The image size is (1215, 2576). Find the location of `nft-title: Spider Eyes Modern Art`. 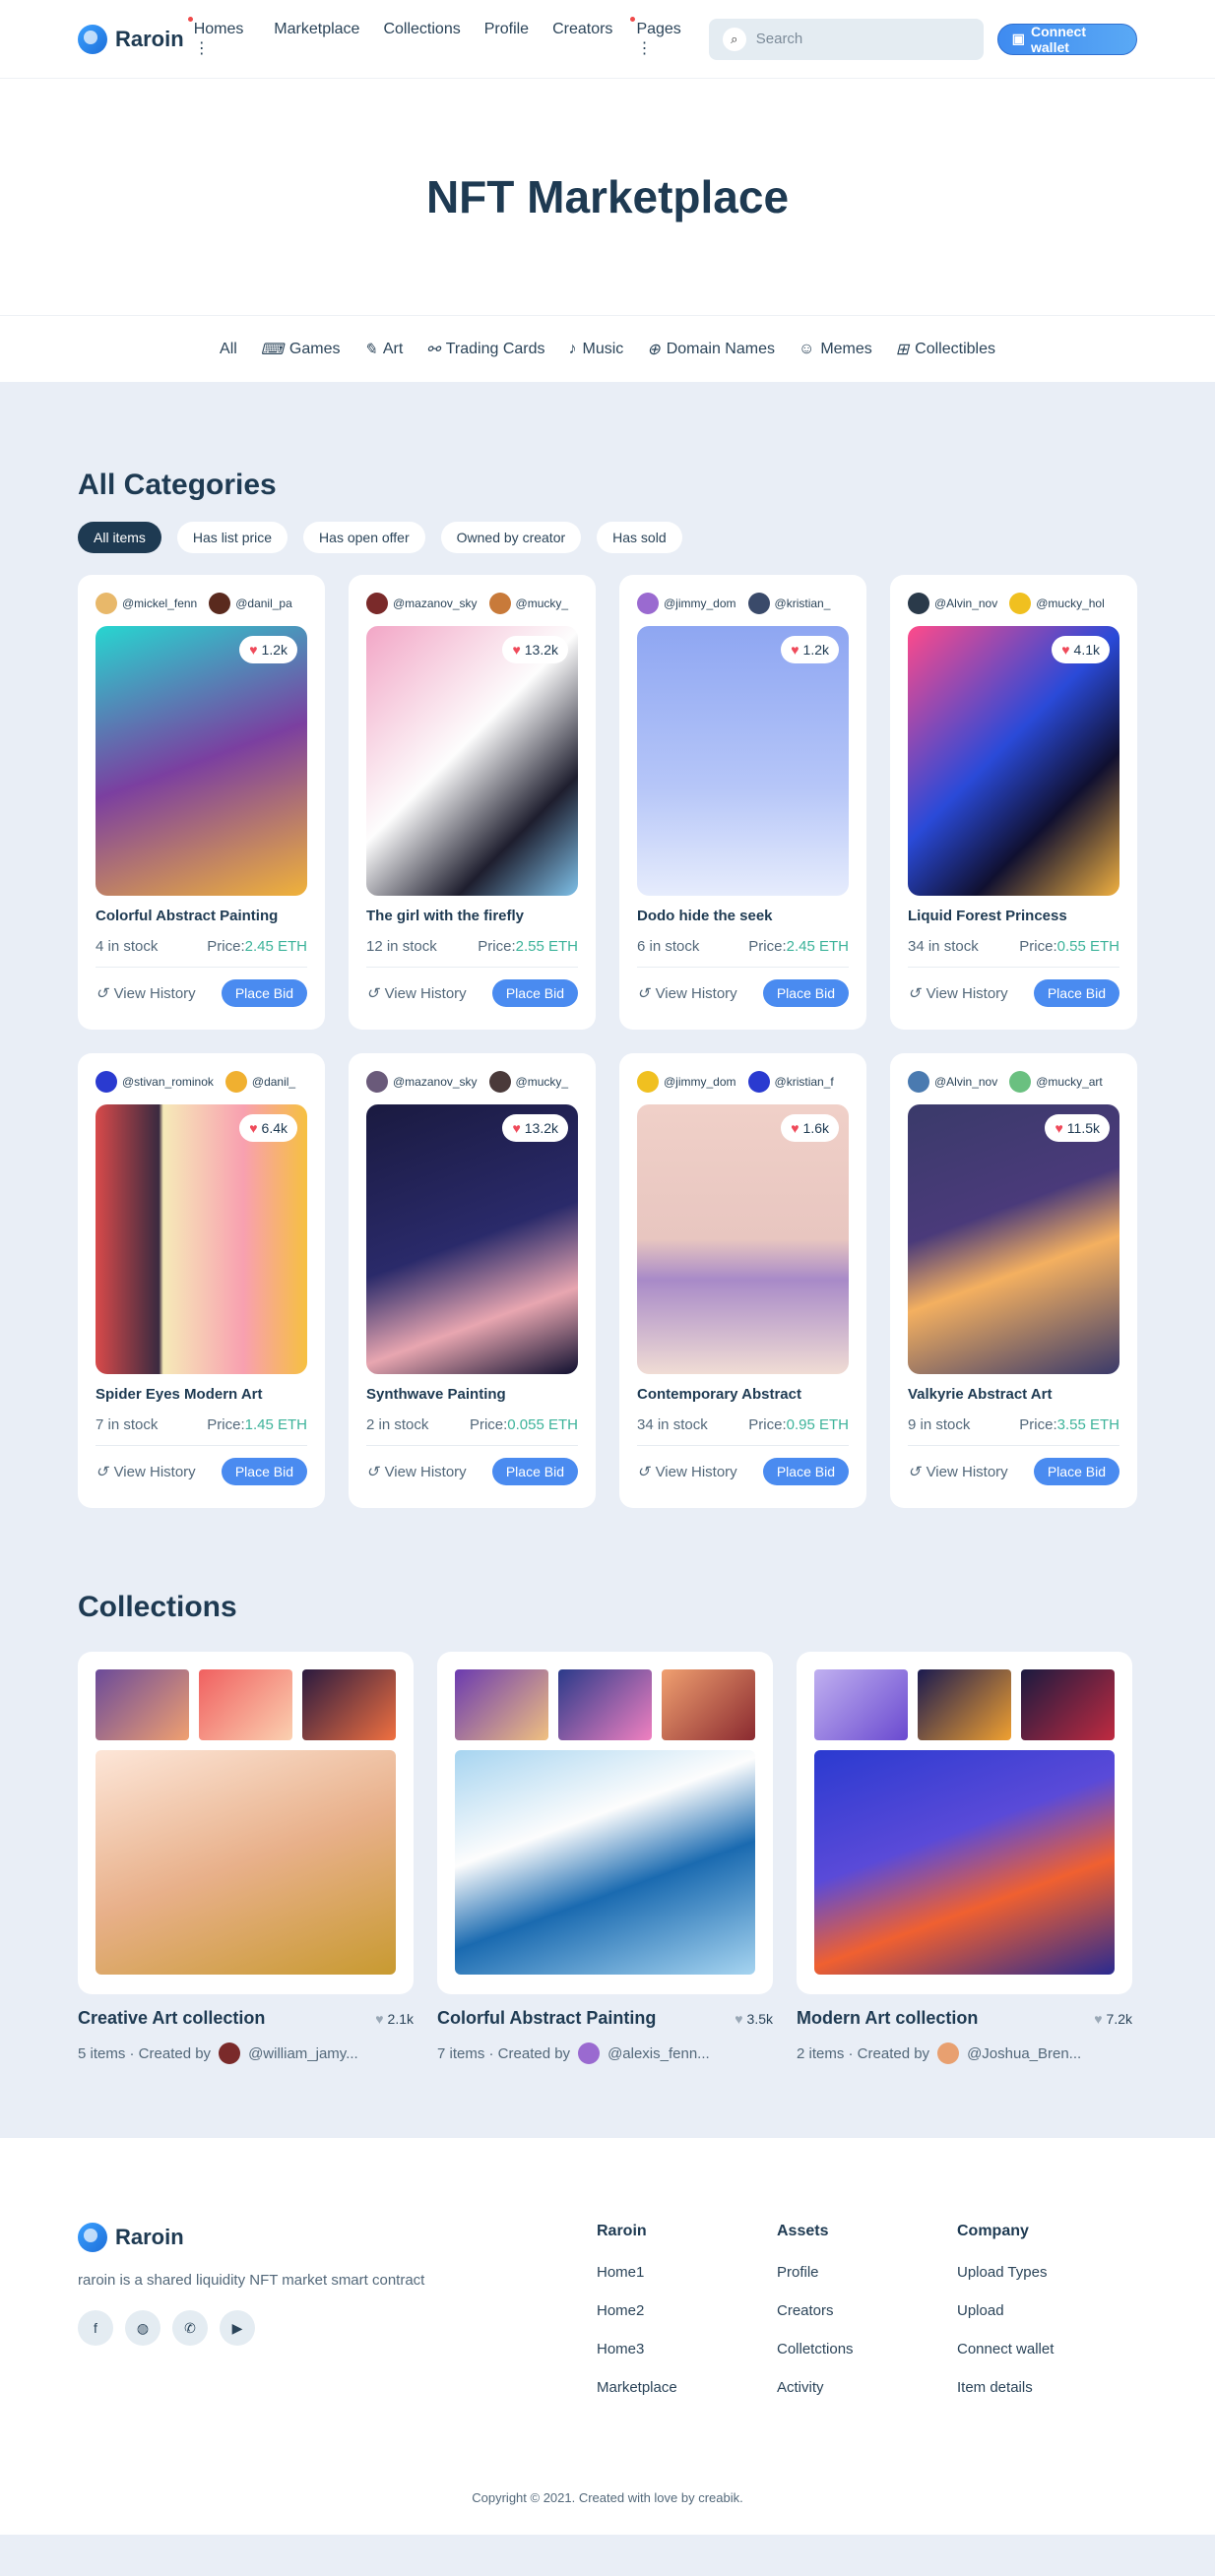

nft-title: Spider Eyes Modern Art is located at coordinates (202, 1394).